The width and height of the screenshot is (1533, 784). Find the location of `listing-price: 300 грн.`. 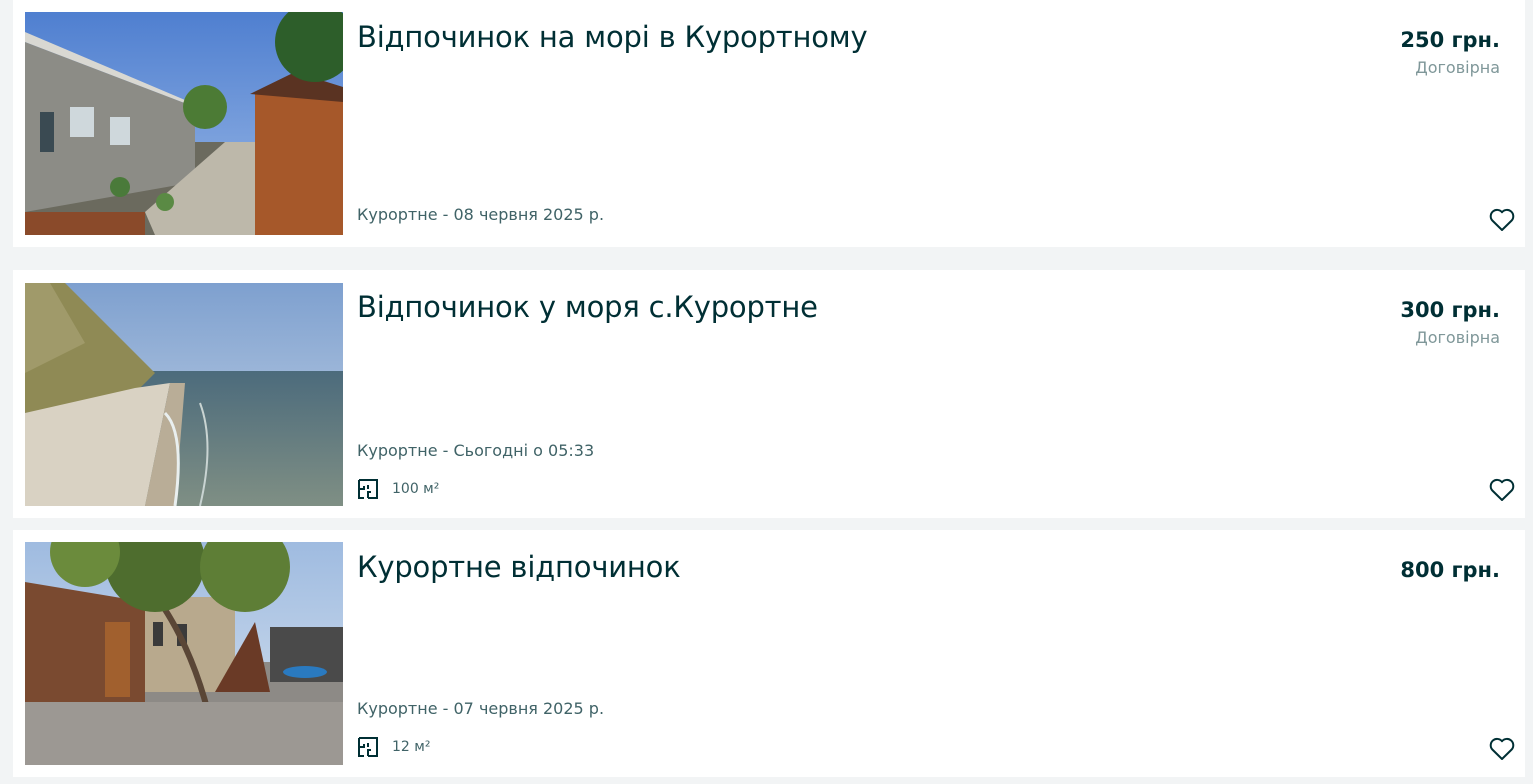

listing-price: 300 грн. is located at coordinates (1450, 310).